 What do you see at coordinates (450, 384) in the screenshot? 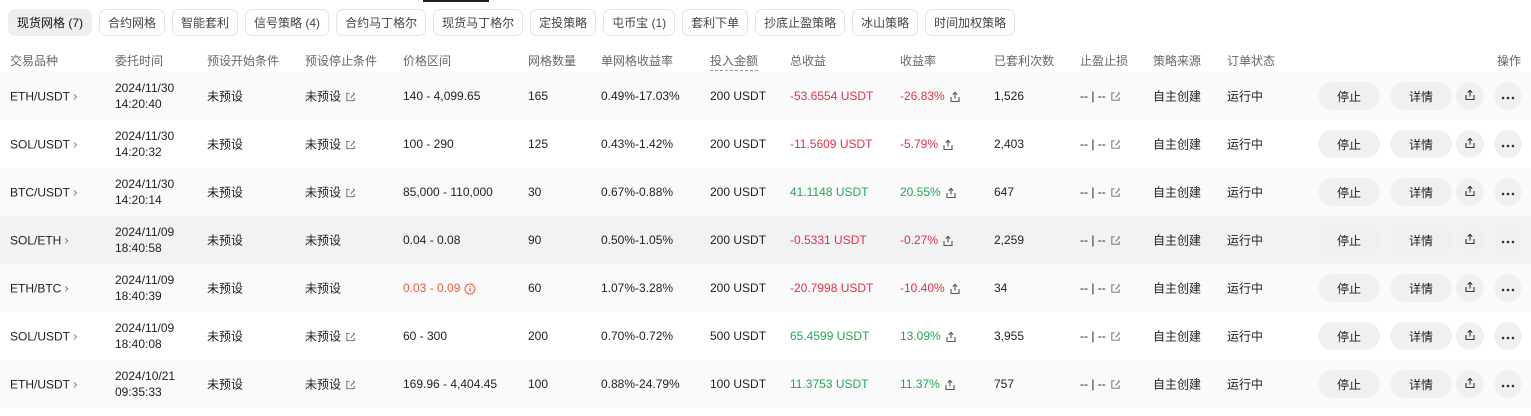
I see `price-range: 169.96 - 4,404.45` at bounding box center [450, 384].